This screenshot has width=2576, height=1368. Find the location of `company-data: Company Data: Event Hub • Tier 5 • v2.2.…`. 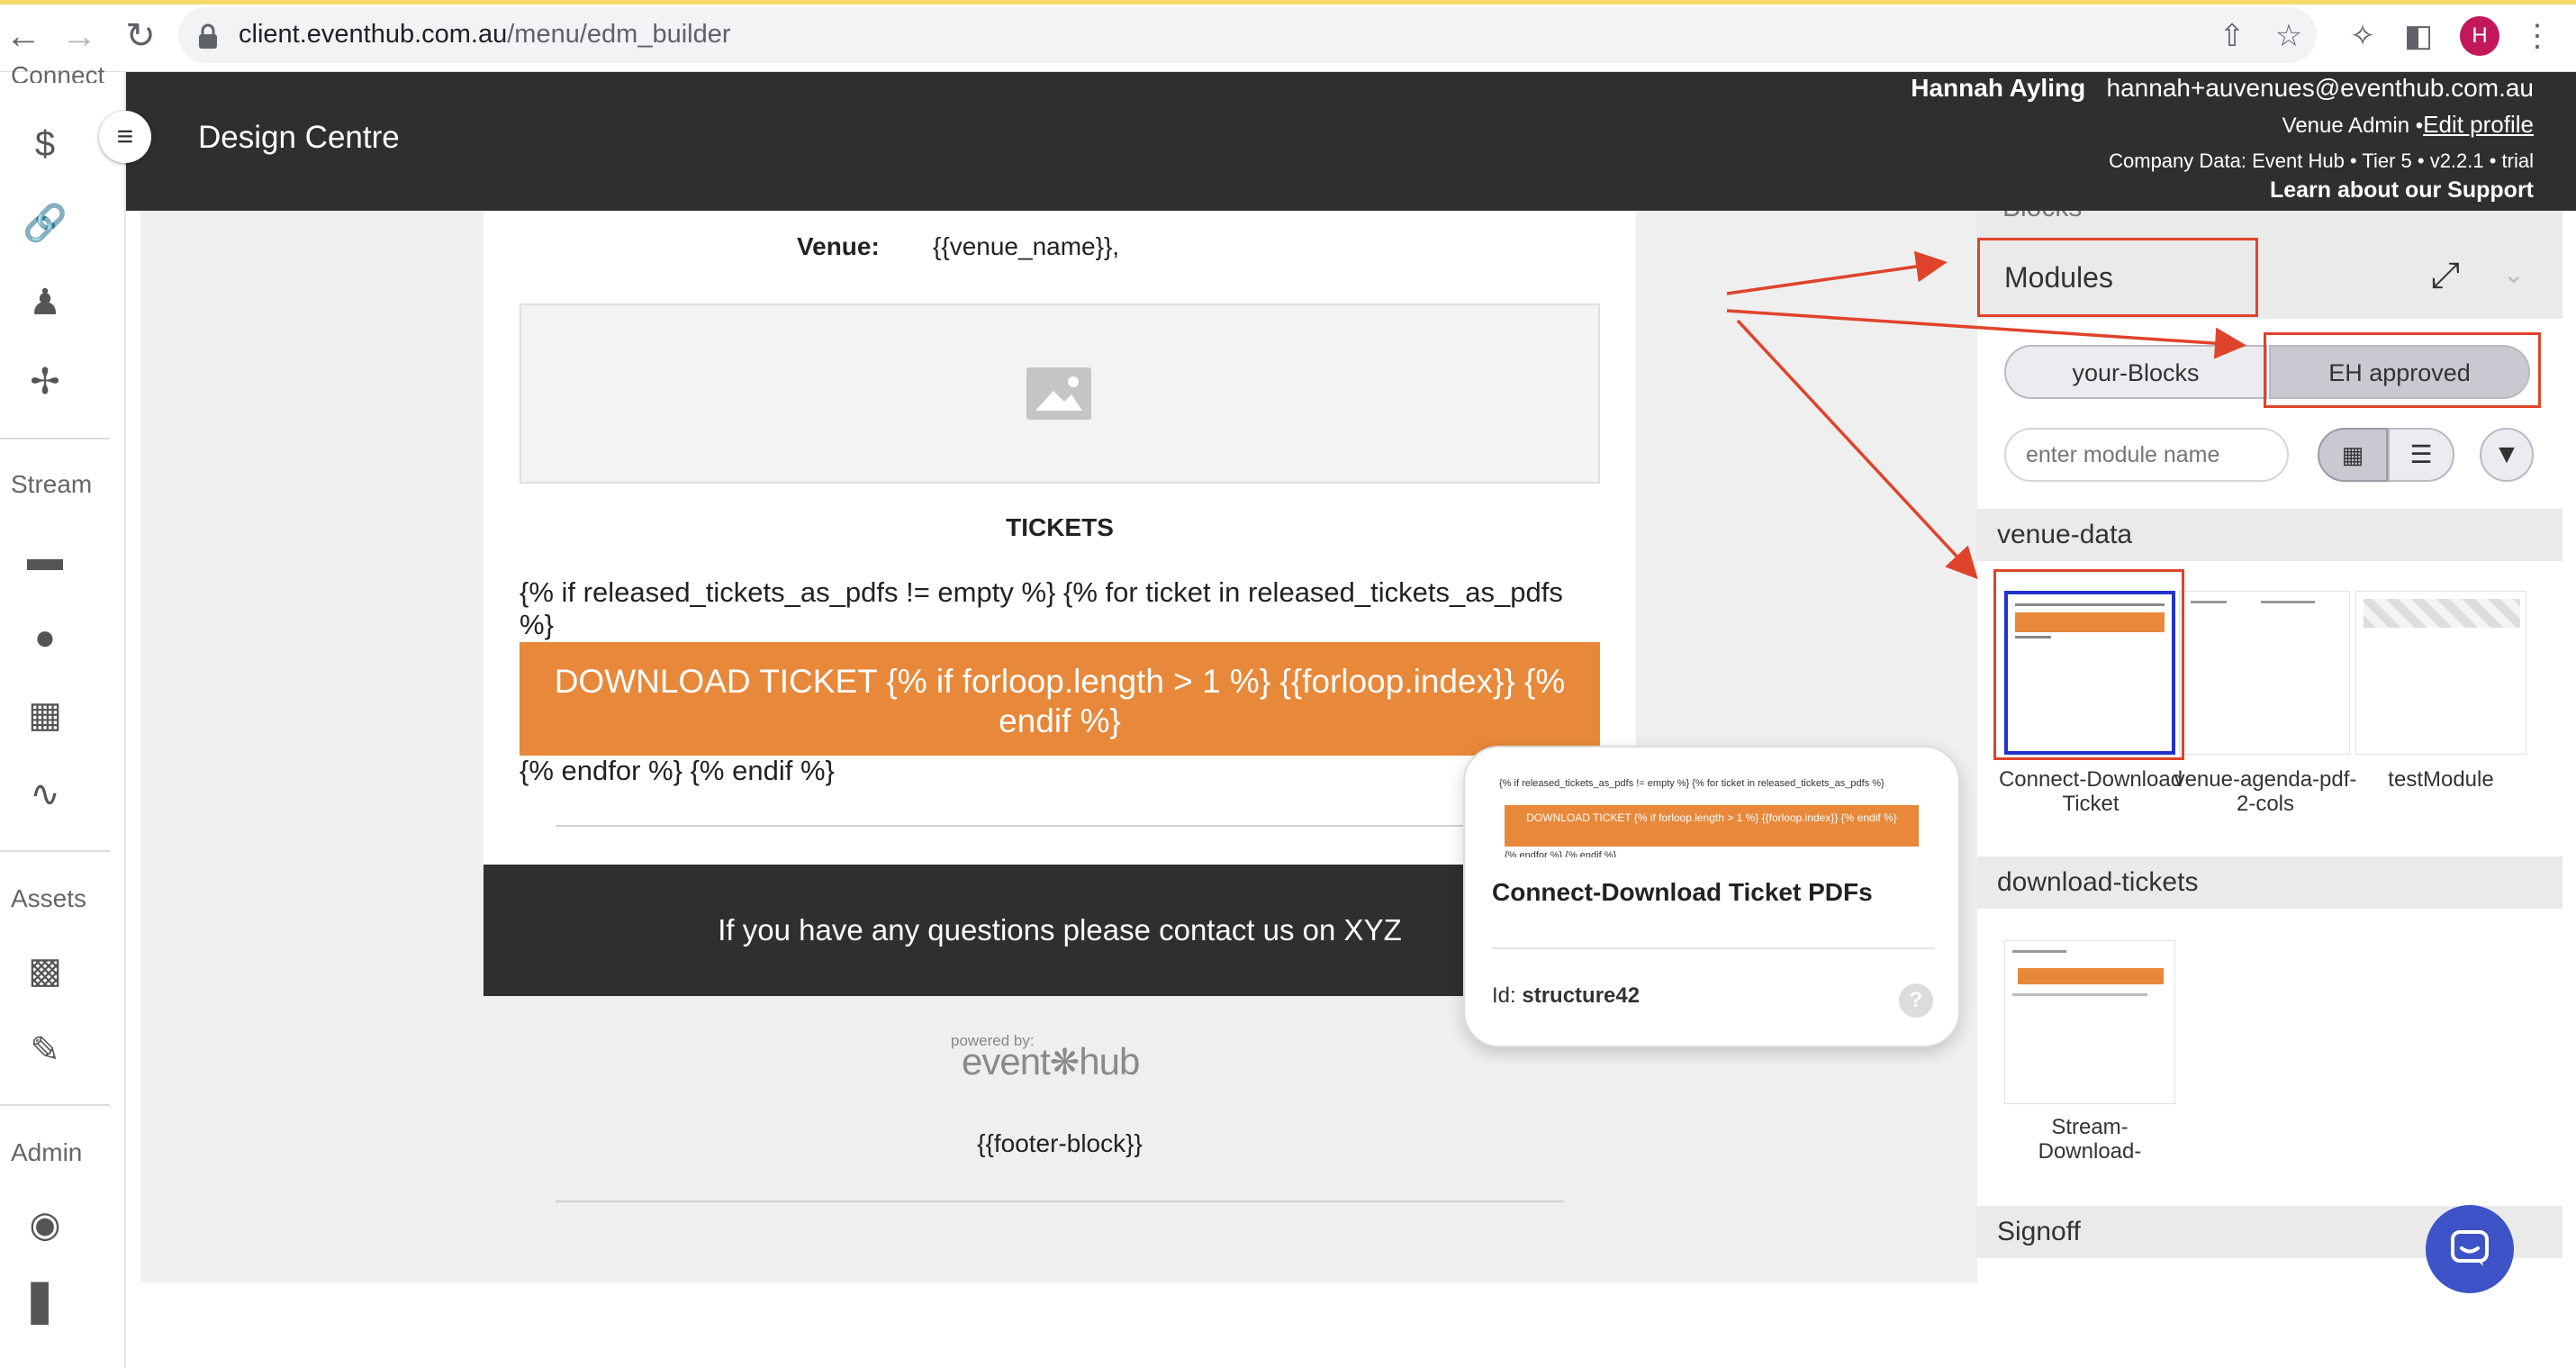

company-data: Company Data: Event Hub • Tier 5 • v2.2.… is located at coordinates (2321, 160).